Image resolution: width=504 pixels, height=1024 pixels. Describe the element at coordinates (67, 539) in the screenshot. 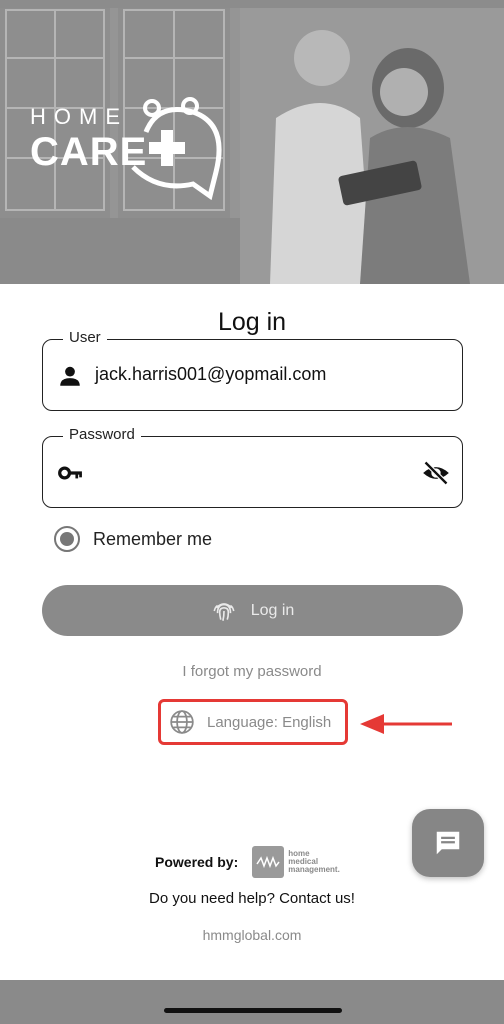

I see `remember-radio` at that location.